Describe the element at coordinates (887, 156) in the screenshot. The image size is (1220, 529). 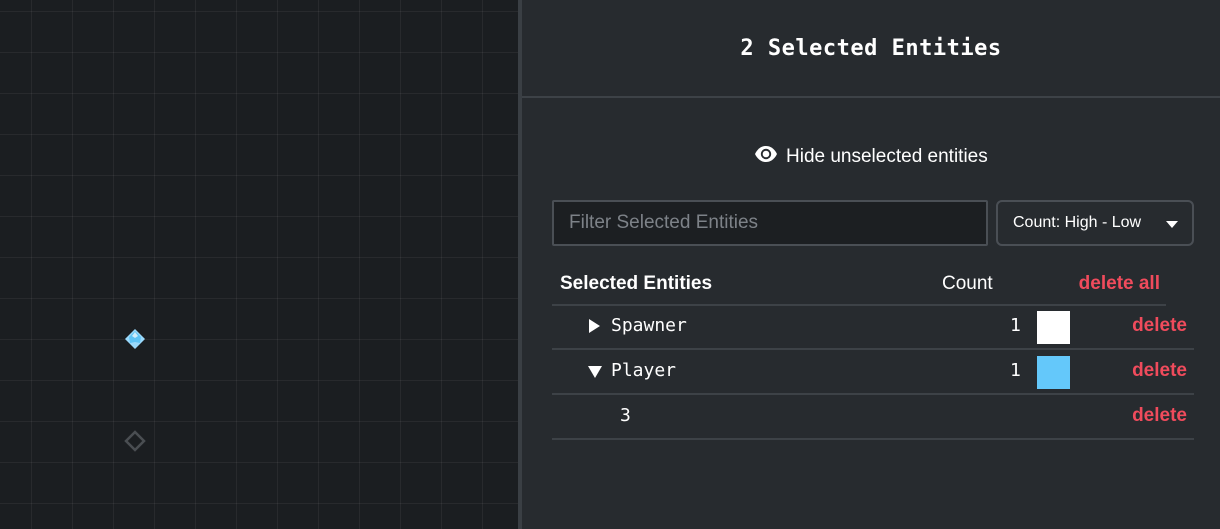
I see `hide-unselected-label: Hide unselected entities` at that location.